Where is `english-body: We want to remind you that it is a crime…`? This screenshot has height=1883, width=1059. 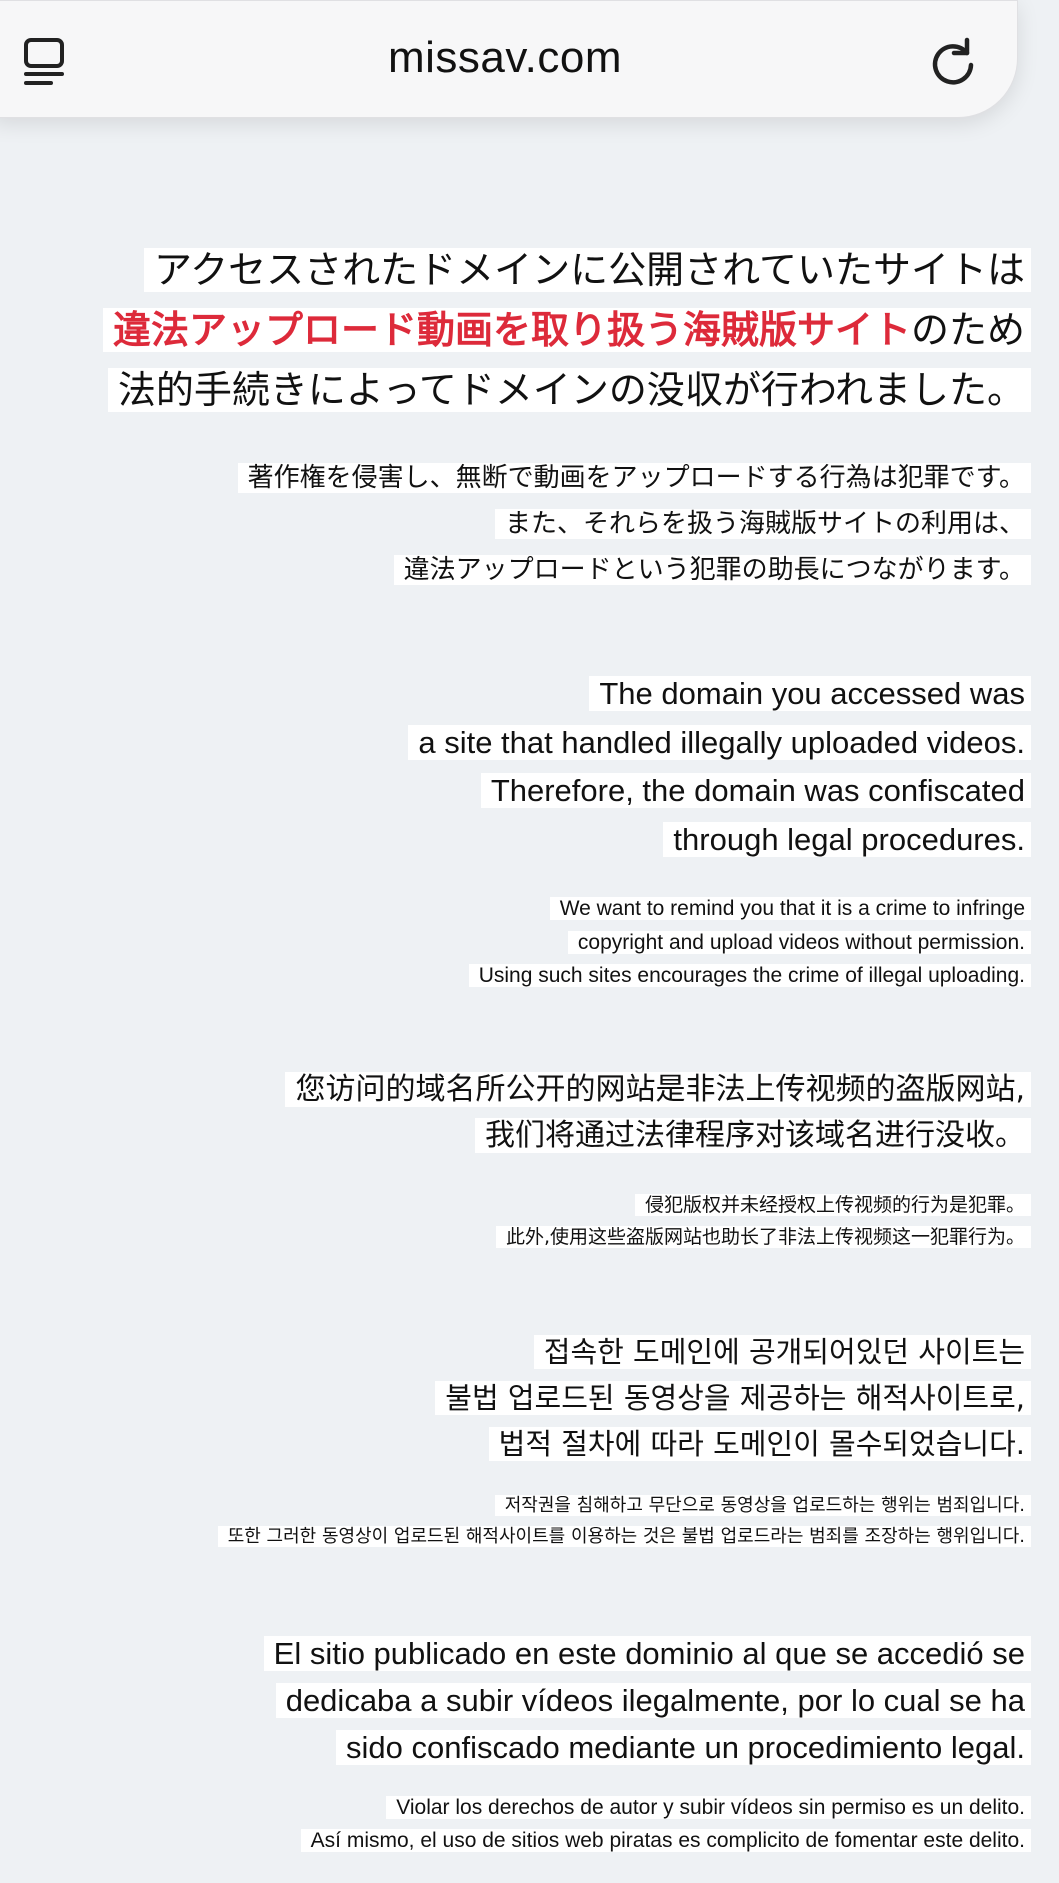 english-body: We want to remind you that it is a crime… is located at coordinates (515, 942).